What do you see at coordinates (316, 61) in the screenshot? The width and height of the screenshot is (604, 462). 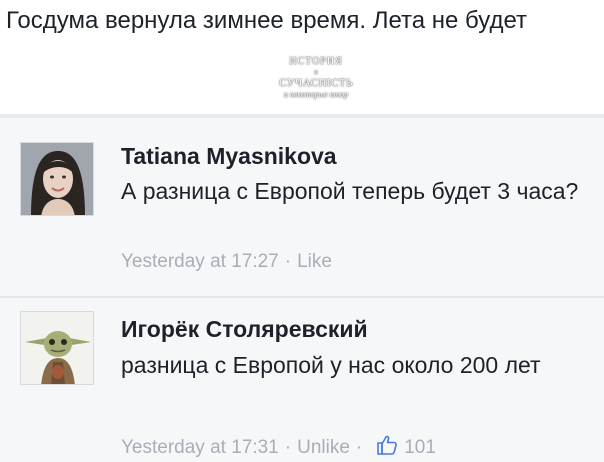 I see `watermark-line: ИСТОРИЯ` at bounding box center [316, 61].